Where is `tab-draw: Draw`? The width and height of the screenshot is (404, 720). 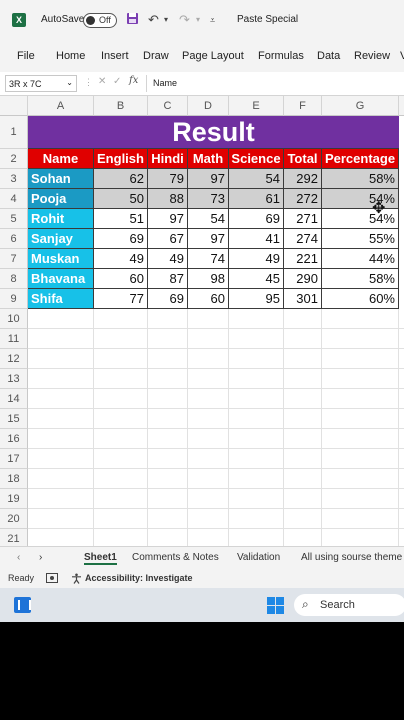
tab-draw: Draw is located at coordinates (156, 56).